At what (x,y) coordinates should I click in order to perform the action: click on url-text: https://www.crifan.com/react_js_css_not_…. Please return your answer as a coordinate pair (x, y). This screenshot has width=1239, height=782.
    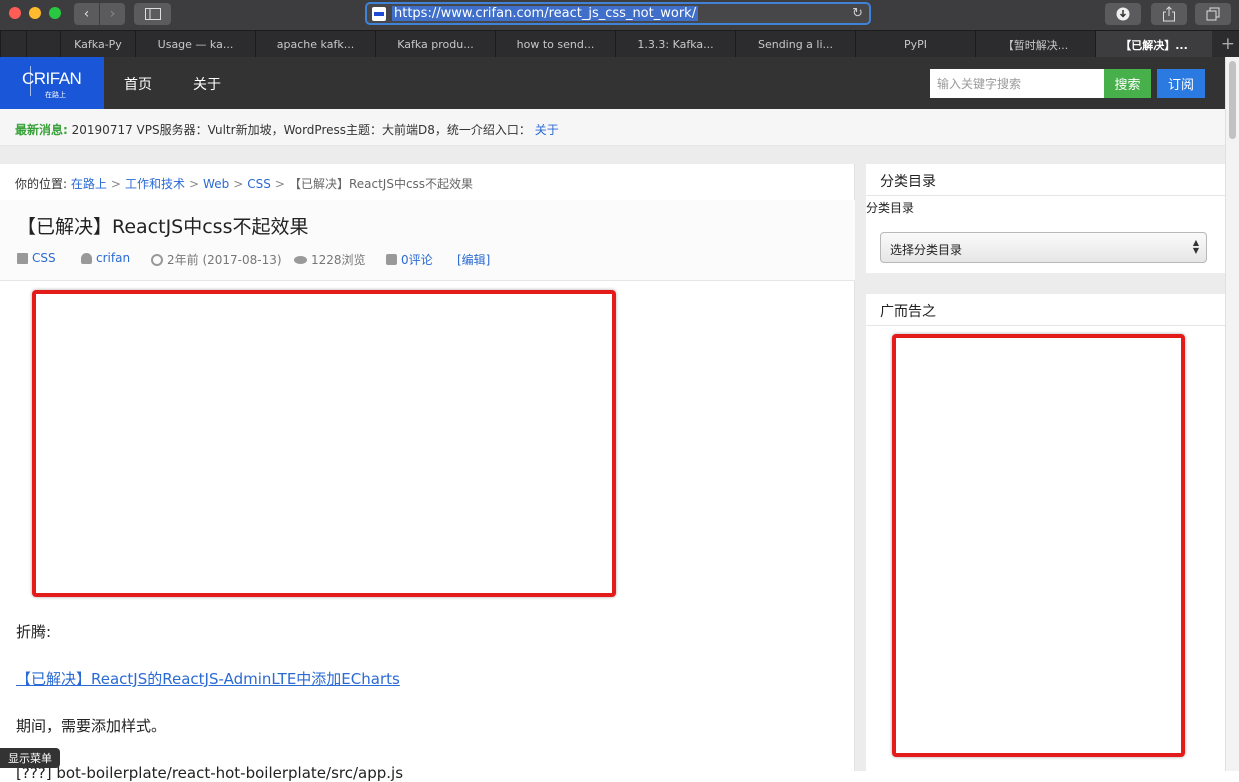
    Looking at the image, I should click on (545, 13).